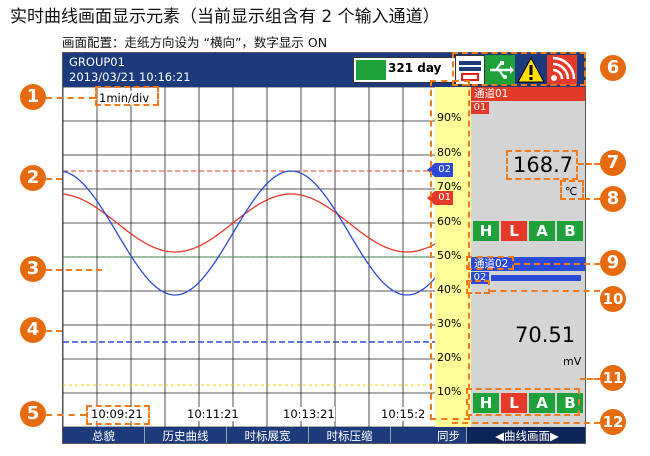 Image resolution: width=650 pixels, height=456 pixels. What do you see at coordinates (613, 163) in the screenshot?
I see `callout-7: 7` at bounding box center [613, 163].